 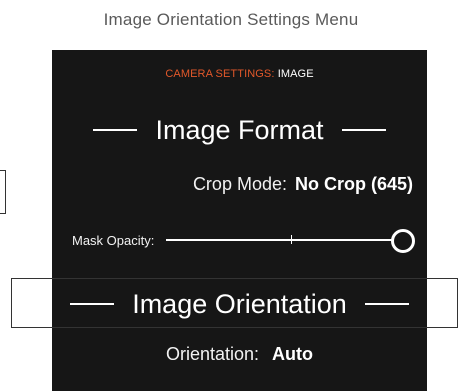 I want to click on mask-opacity-label: Mask Opacity:, so click(x=113, y=240).